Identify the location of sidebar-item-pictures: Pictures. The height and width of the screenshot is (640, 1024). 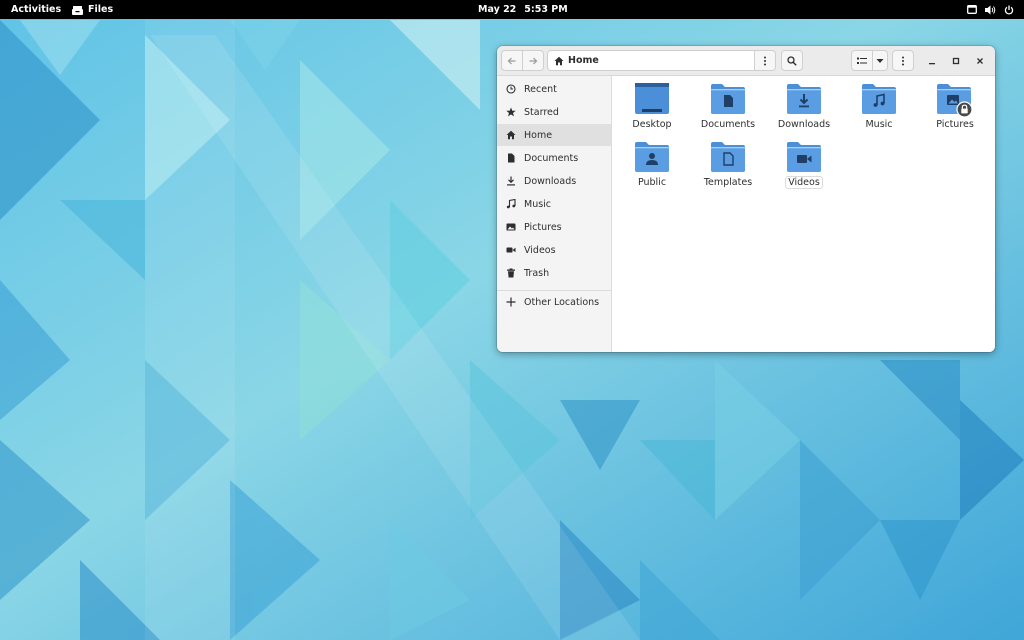
(554, 227).